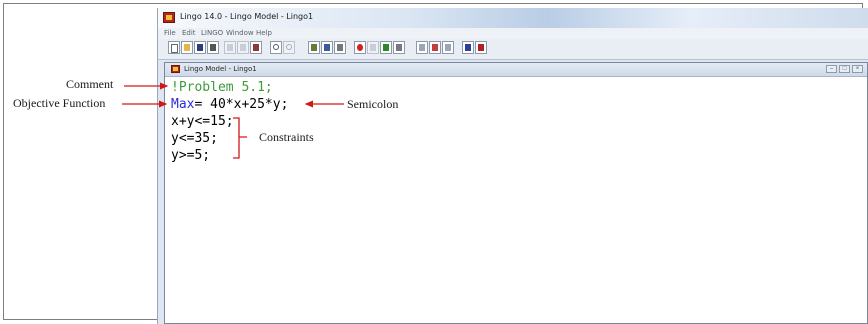 This screenshot has width=868, height=324. What do you see at coordinates (240, 138) in the screenshot?
I see `constraints-bracket` at bounding box center [240, 138].